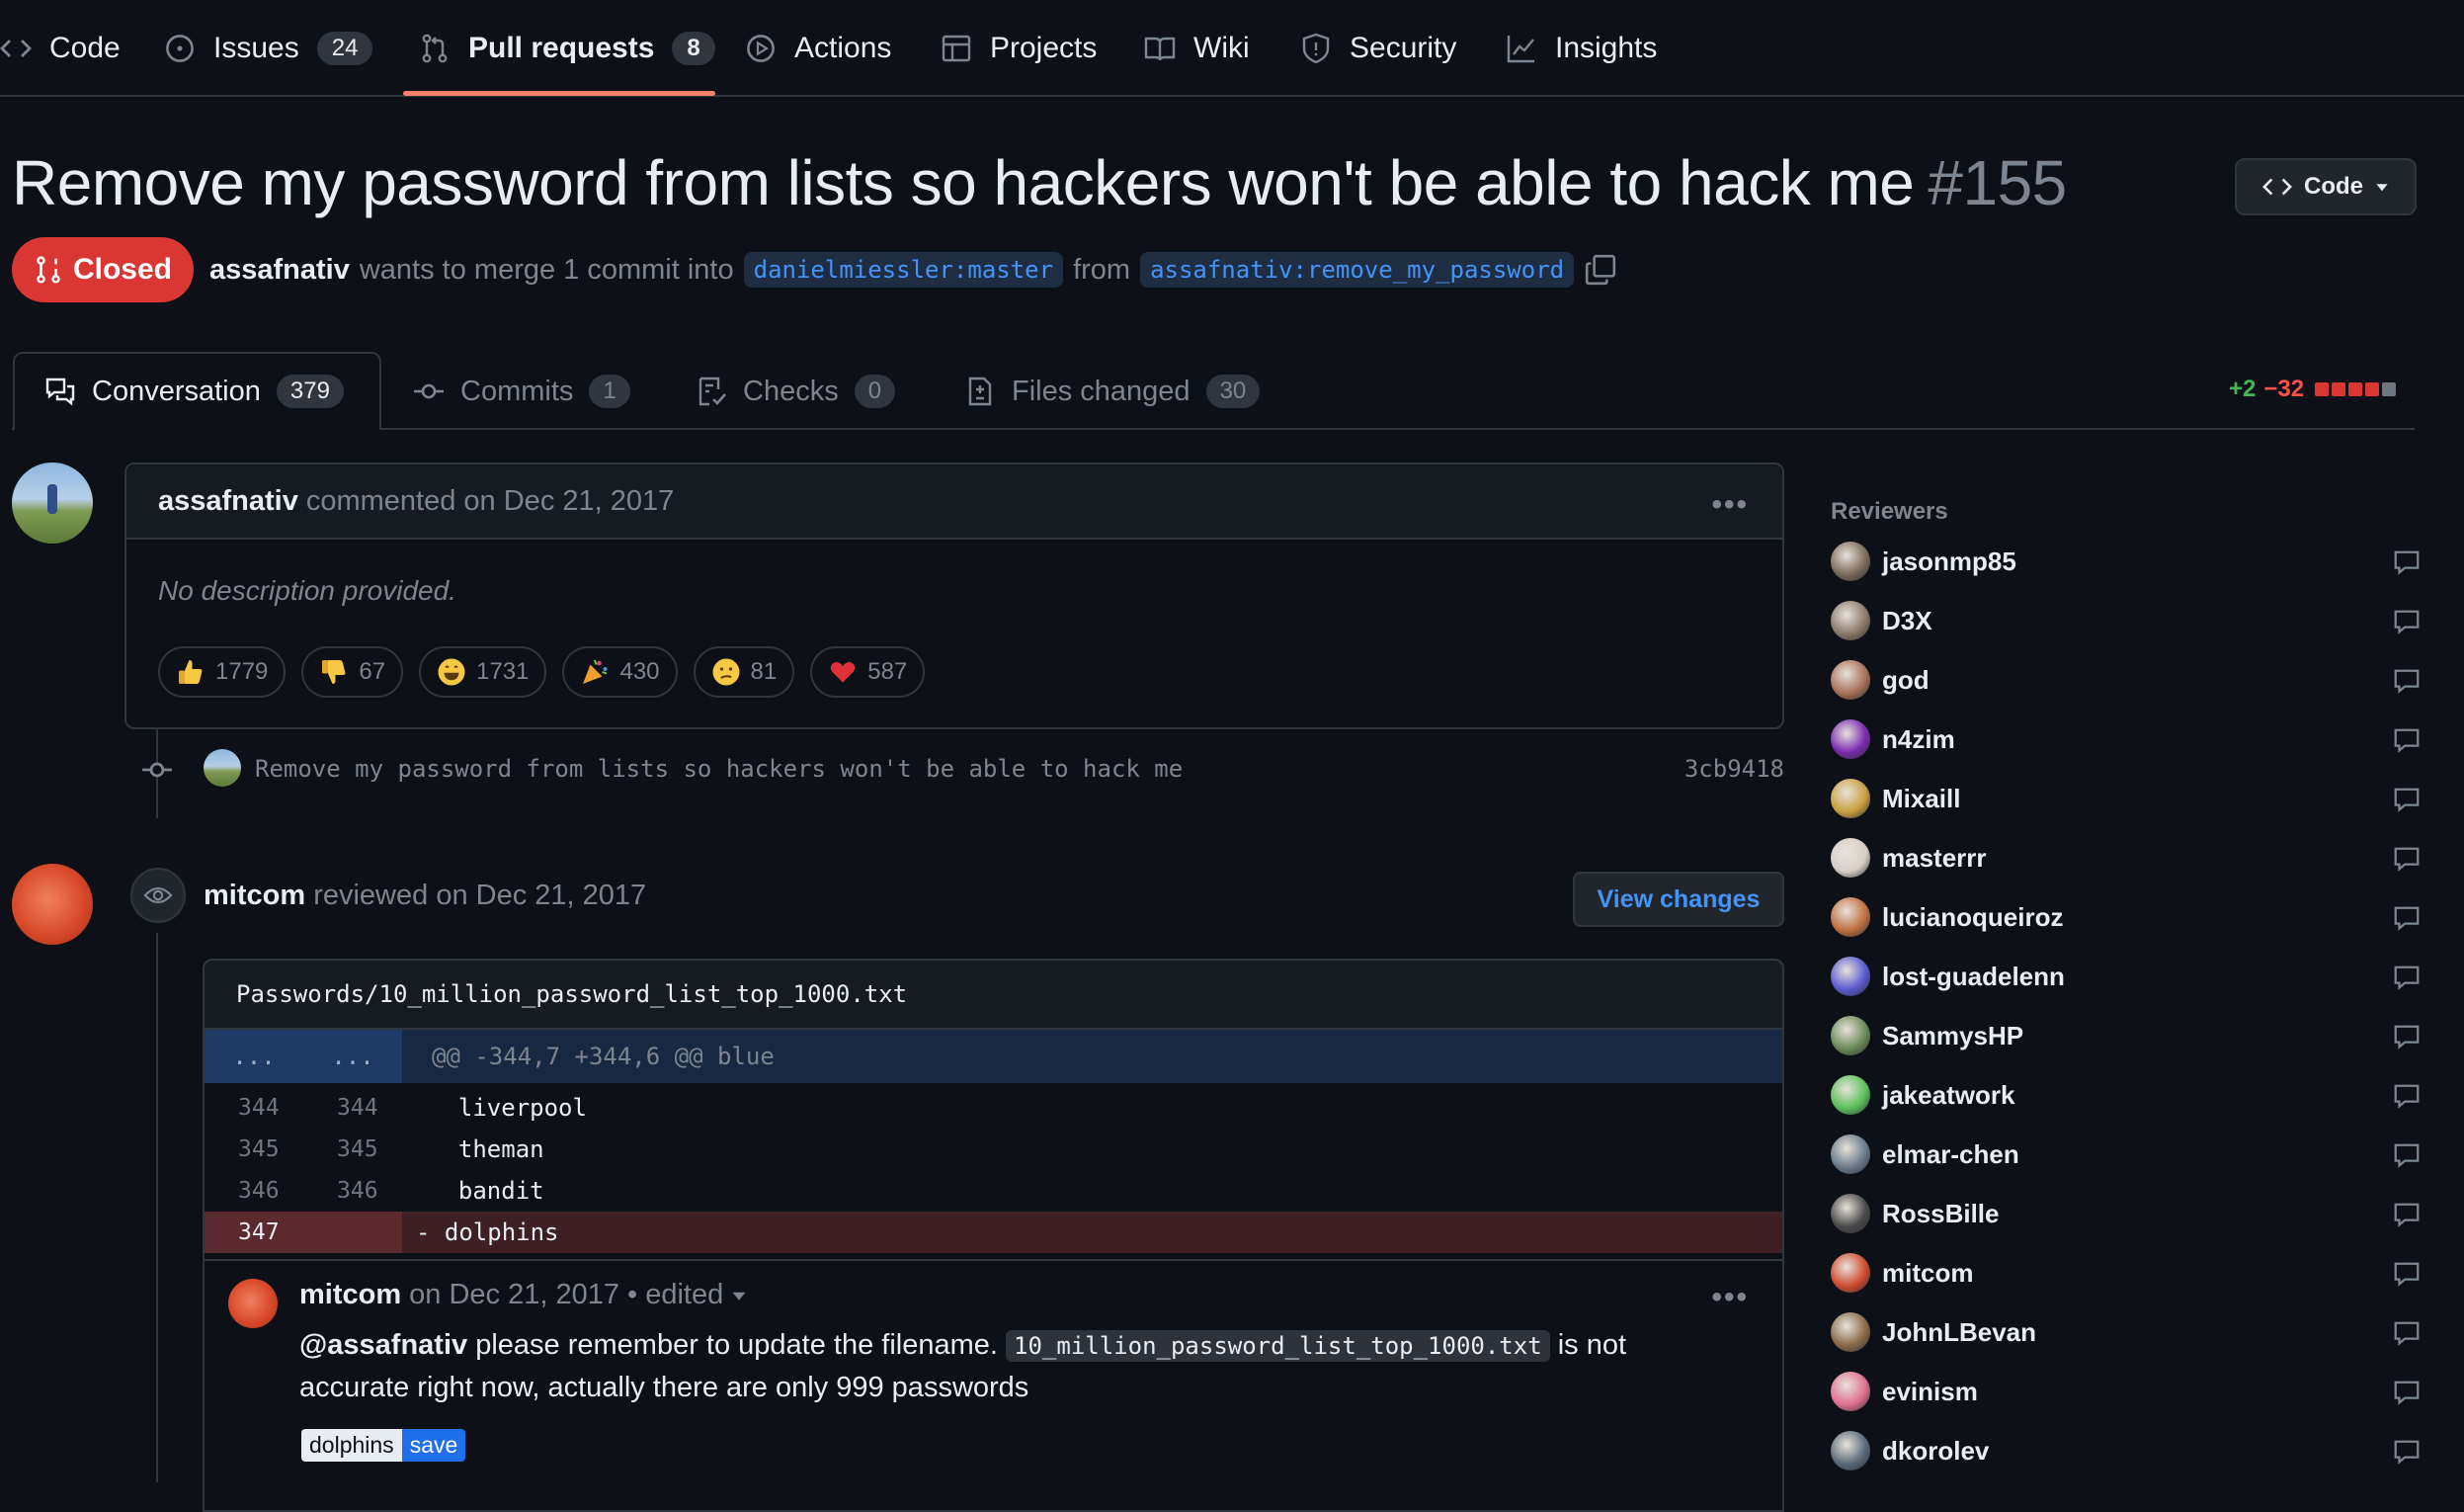 This screenshot has width=2464, height=1512. What do you see at coordinates (350, 1295) in the screenshot?
I see `comment-author: mitcom` at bounding box center [350, 1295].